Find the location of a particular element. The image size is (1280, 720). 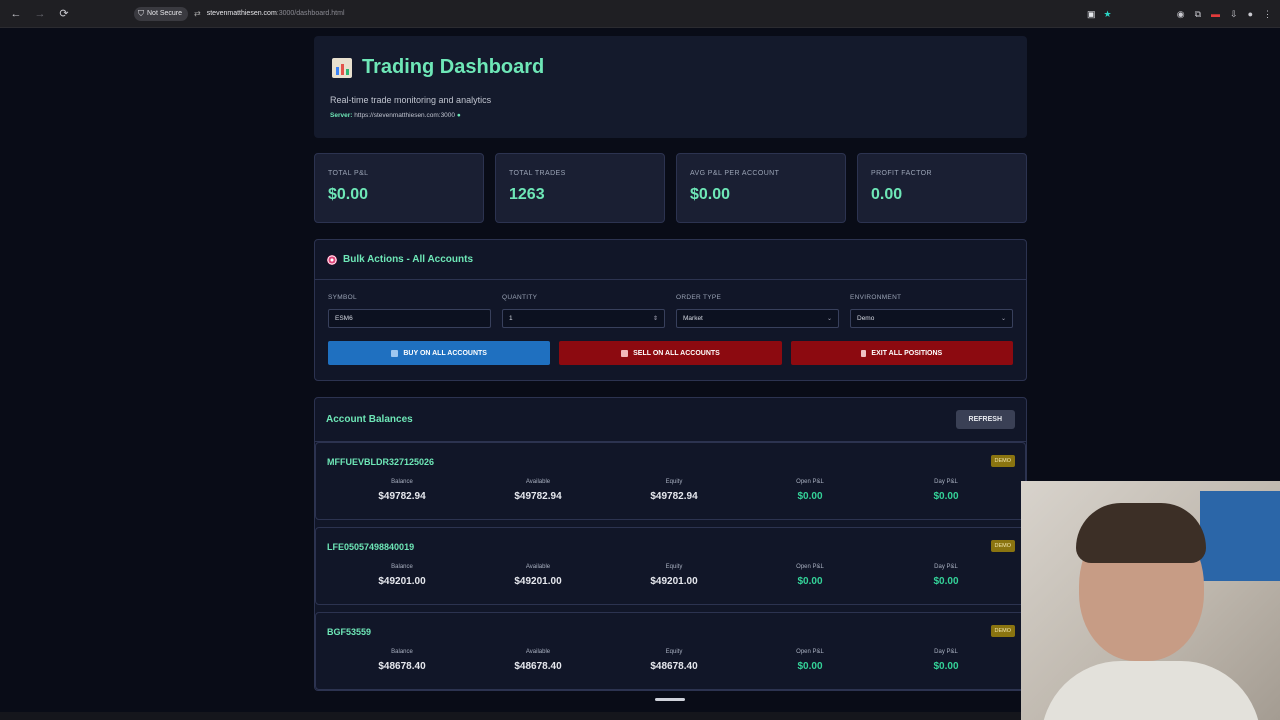

chart-up-icon is located at coordinates (395, 353).